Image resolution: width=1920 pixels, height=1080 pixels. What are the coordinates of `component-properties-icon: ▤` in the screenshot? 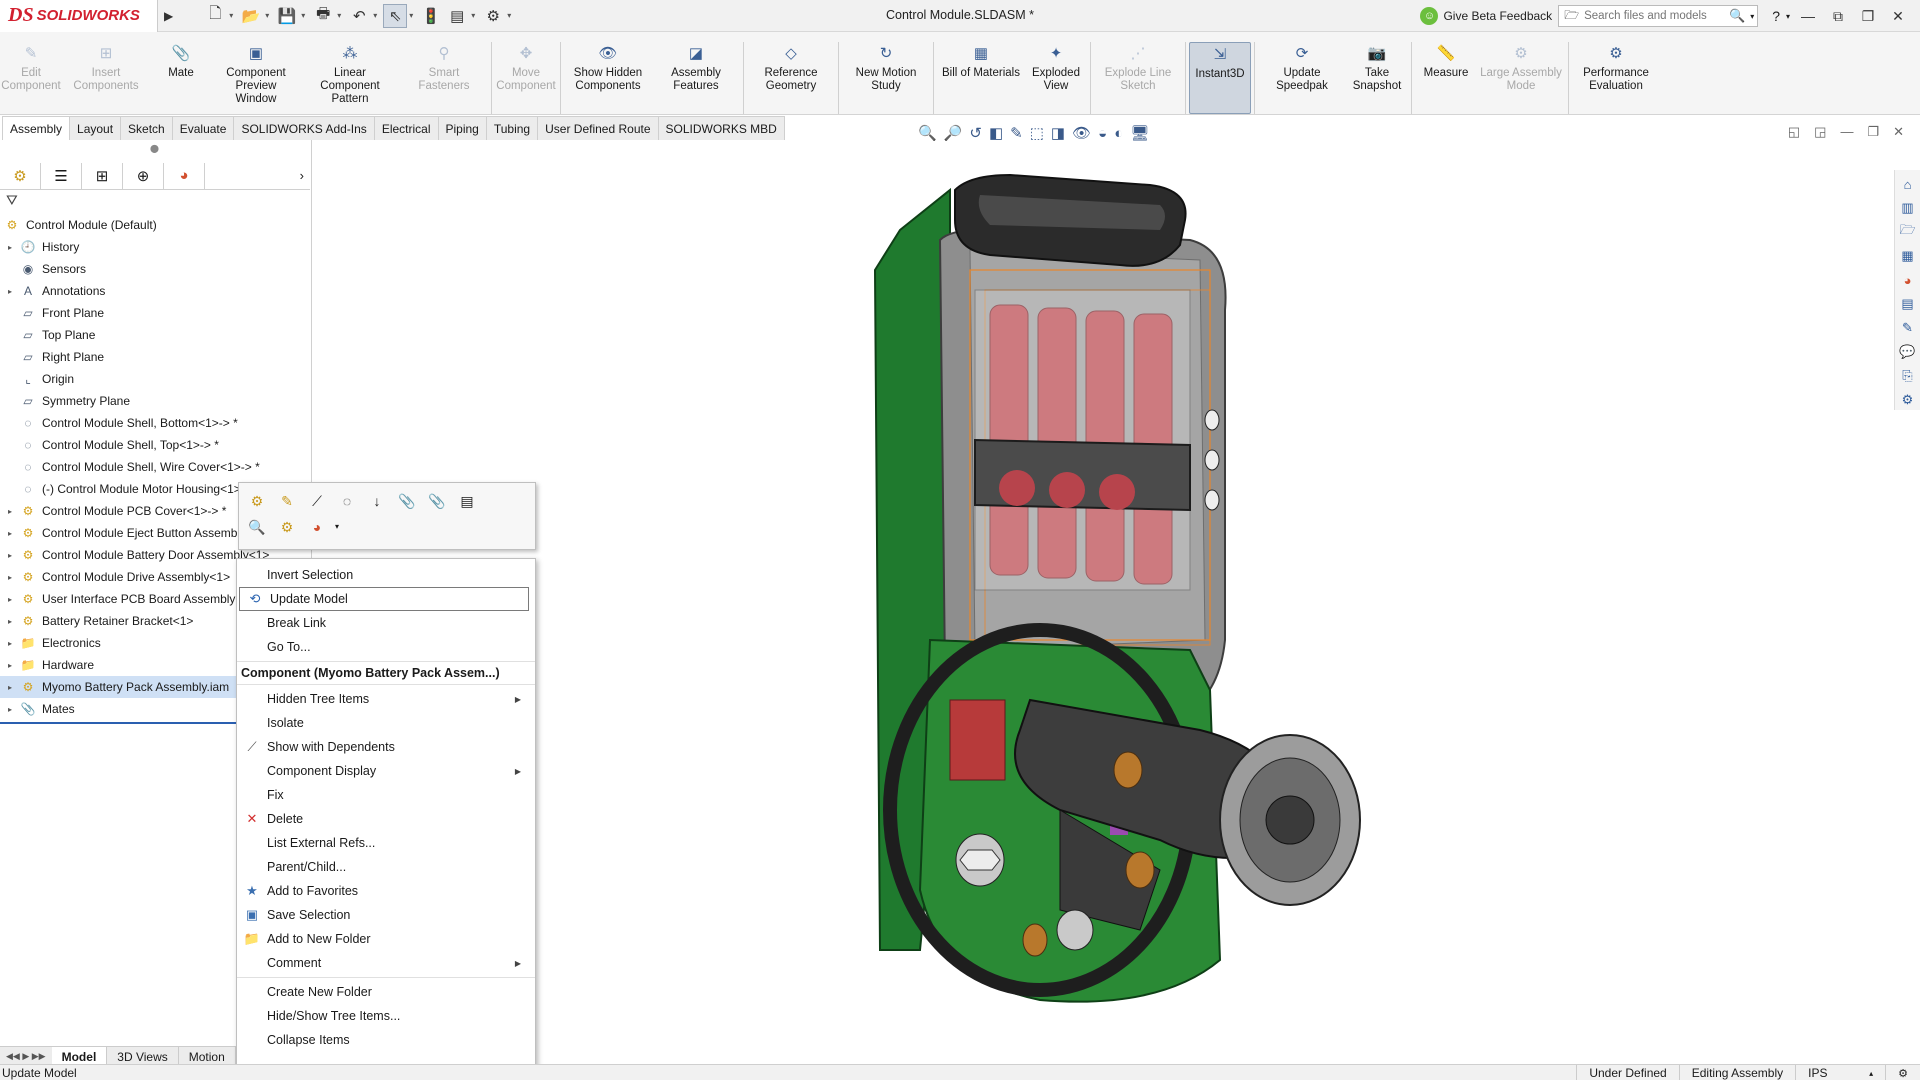 It's located at (467, 501).